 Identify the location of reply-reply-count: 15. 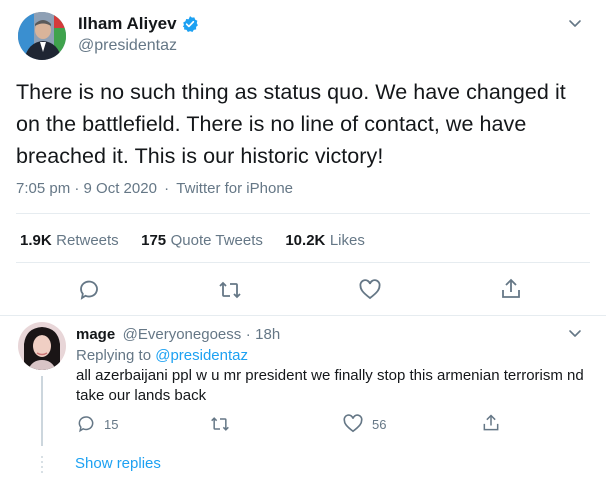
(111, 424).